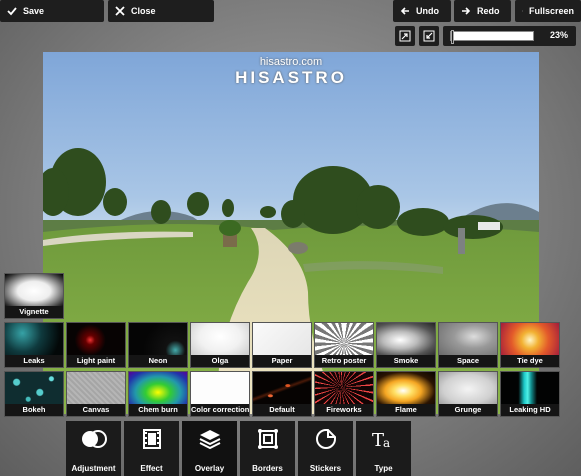 This screenshot has height=476, width=581. Describe the element at coordinates (52, 11) in the screenshot. I see `save-button: Save` at that location.